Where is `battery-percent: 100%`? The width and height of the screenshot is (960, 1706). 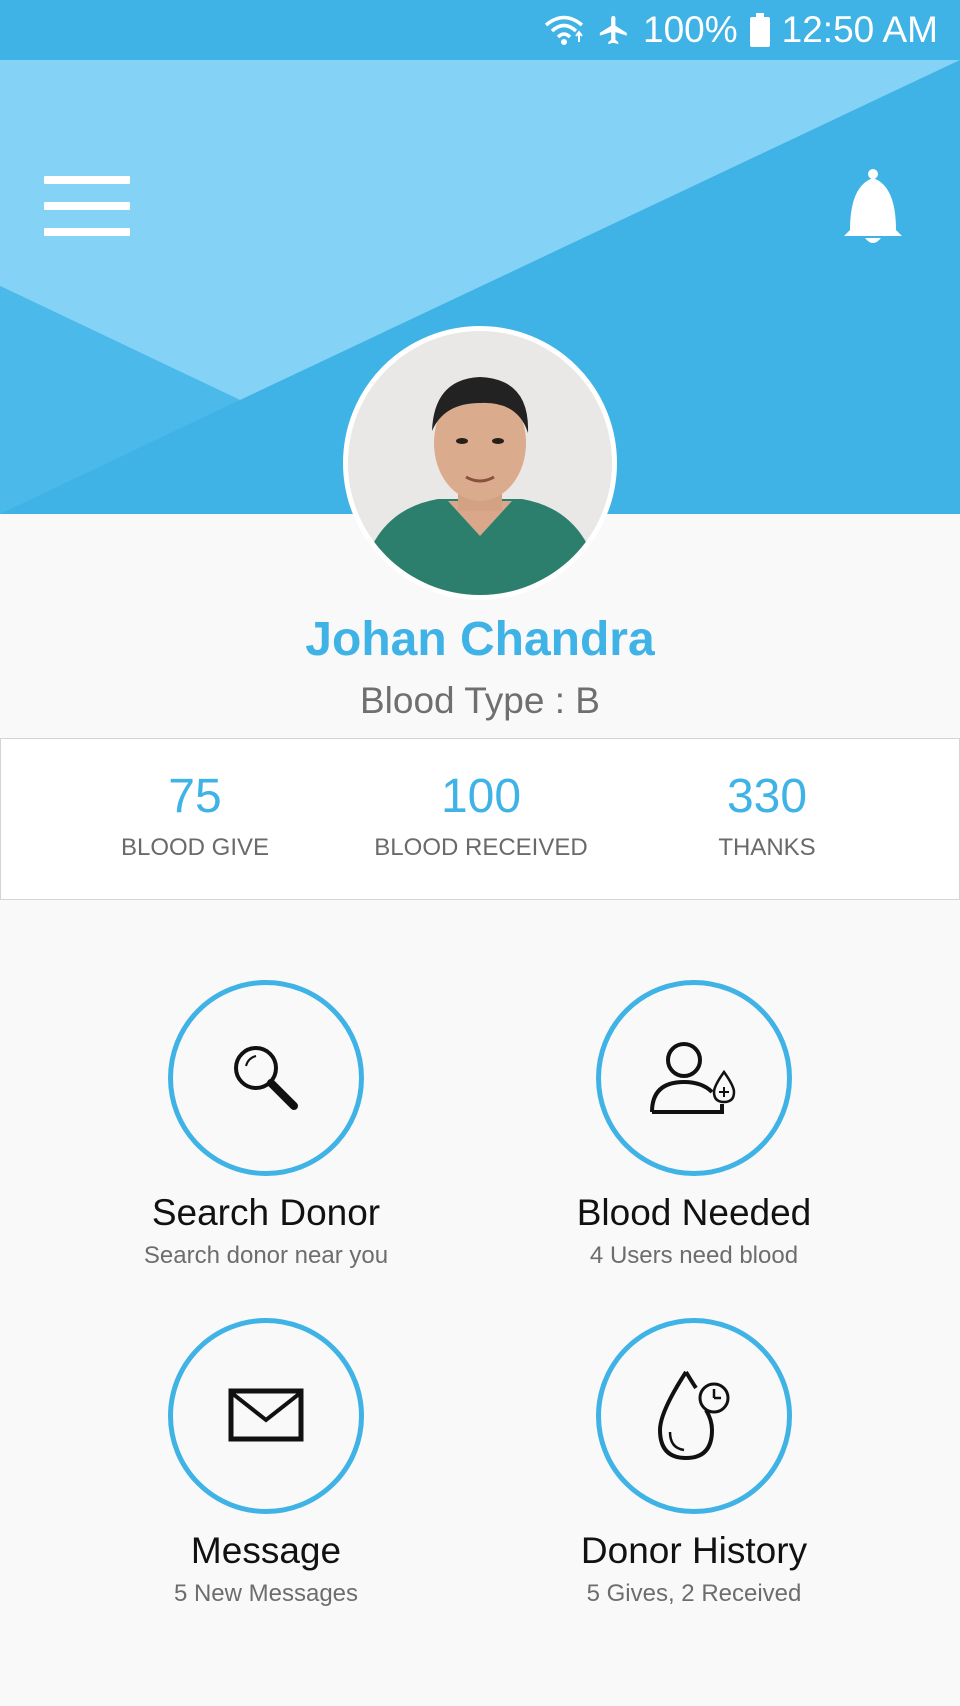
battery-percent: 100% is located at coordinates (690, 29).